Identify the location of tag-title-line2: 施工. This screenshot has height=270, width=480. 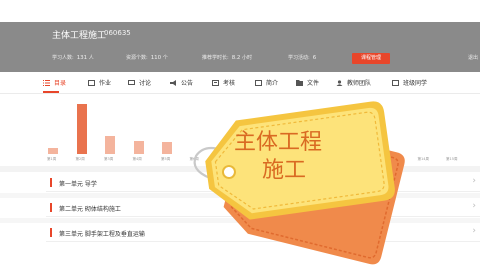
(284, 170).